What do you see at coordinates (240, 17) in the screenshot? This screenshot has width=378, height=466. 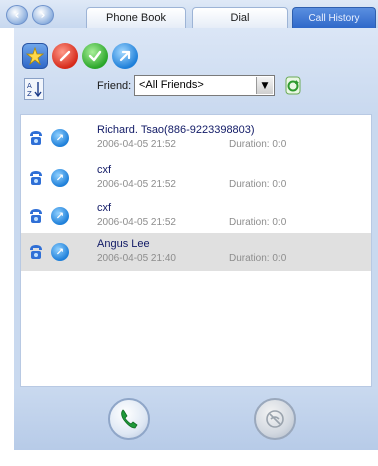 I see `tab-dial: Dial` at bounding box center [240, 17].